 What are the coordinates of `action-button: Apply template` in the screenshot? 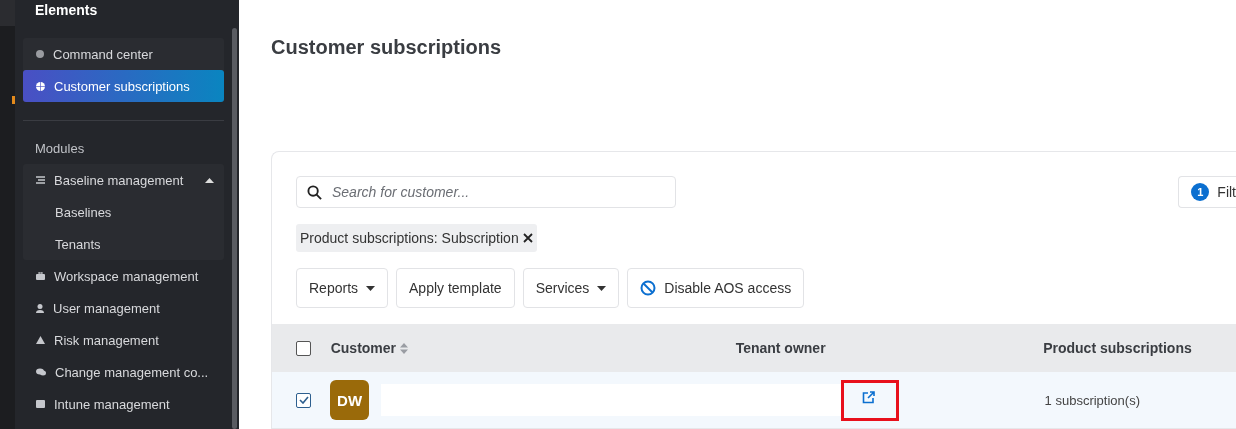 It's located at (455, 288).